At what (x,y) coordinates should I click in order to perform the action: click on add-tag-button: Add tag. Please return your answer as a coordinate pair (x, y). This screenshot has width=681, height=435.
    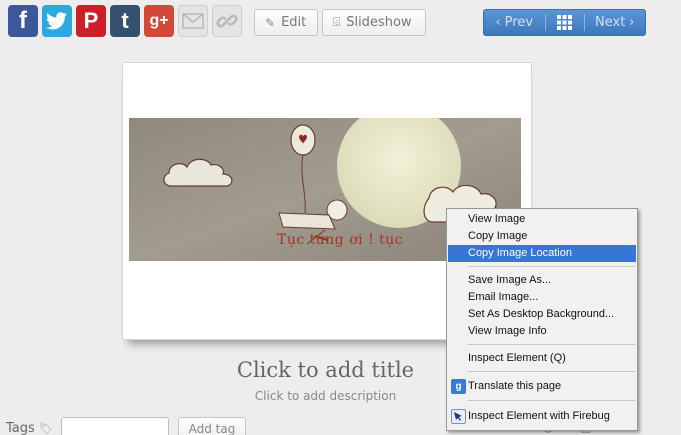
    Looking at the image, I should click on (212, 426).